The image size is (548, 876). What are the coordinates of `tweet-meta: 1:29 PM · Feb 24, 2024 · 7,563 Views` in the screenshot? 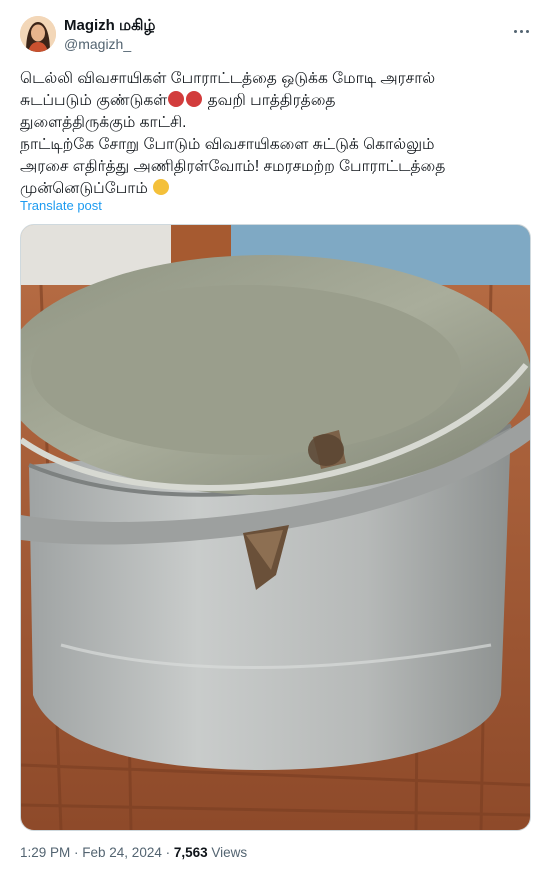 It's located at (133, 852).